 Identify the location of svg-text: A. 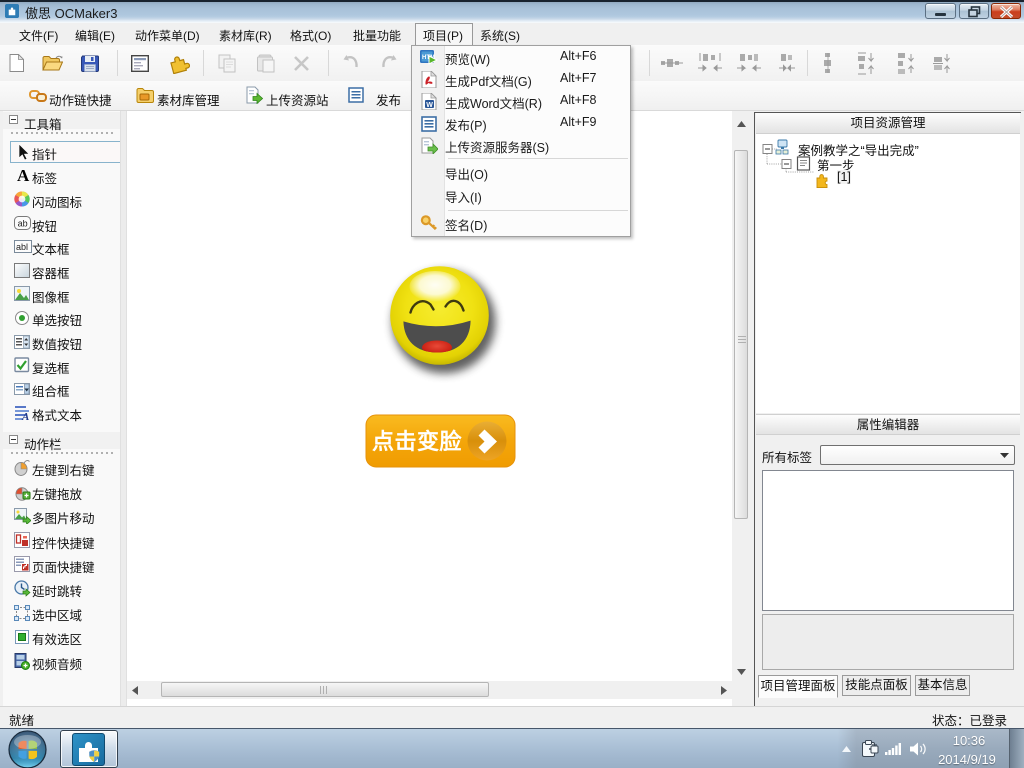
(25, 416).